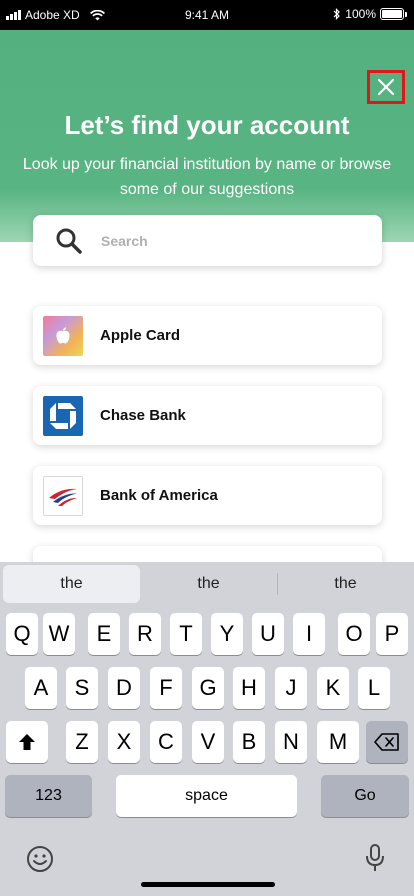  Describe the element at coordinates (22, 634) in the screenshot. I see `key-q: Q` at that location.